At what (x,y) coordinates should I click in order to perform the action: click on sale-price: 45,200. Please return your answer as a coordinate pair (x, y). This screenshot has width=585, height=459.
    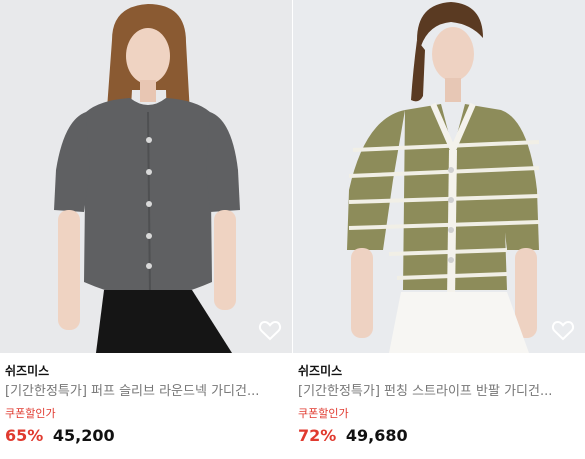
    Looking at the image, I should click on (83, 435).